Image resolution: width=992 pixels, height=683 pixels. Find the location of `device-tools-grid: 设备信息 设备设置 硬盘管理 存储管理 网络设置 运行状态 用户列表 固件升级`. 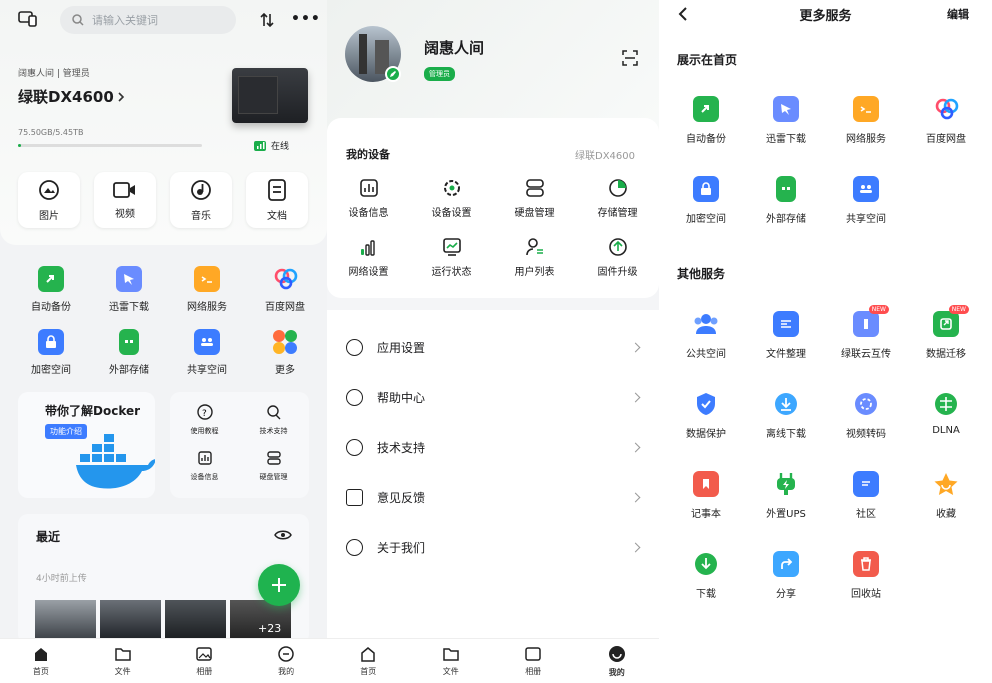

device-tools-grid: 设备信息 设备设置 硬盘管理 存储管理 网络设置 运行状态 用户列表 固件升级 is located at coordinates (493, 228).